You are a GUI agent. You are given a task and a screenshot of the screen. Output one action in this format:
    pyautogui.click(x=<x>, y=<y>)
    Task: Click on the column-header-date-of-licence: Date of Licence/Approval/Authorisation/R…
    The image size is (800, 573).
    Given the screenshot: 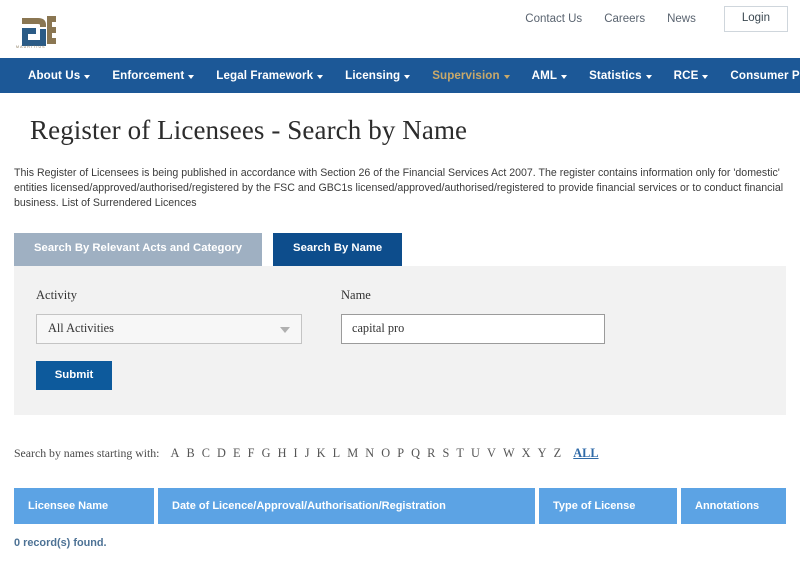 What is the action you would take?
    pyautogui.click(x=346, y=505)
    